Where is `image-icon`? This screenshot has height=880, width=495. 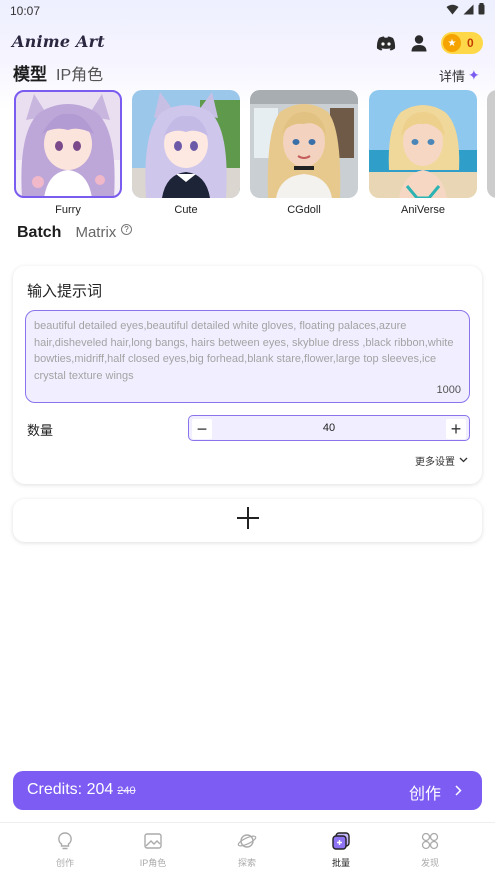 image-icon is located at coordinates (153, 841).